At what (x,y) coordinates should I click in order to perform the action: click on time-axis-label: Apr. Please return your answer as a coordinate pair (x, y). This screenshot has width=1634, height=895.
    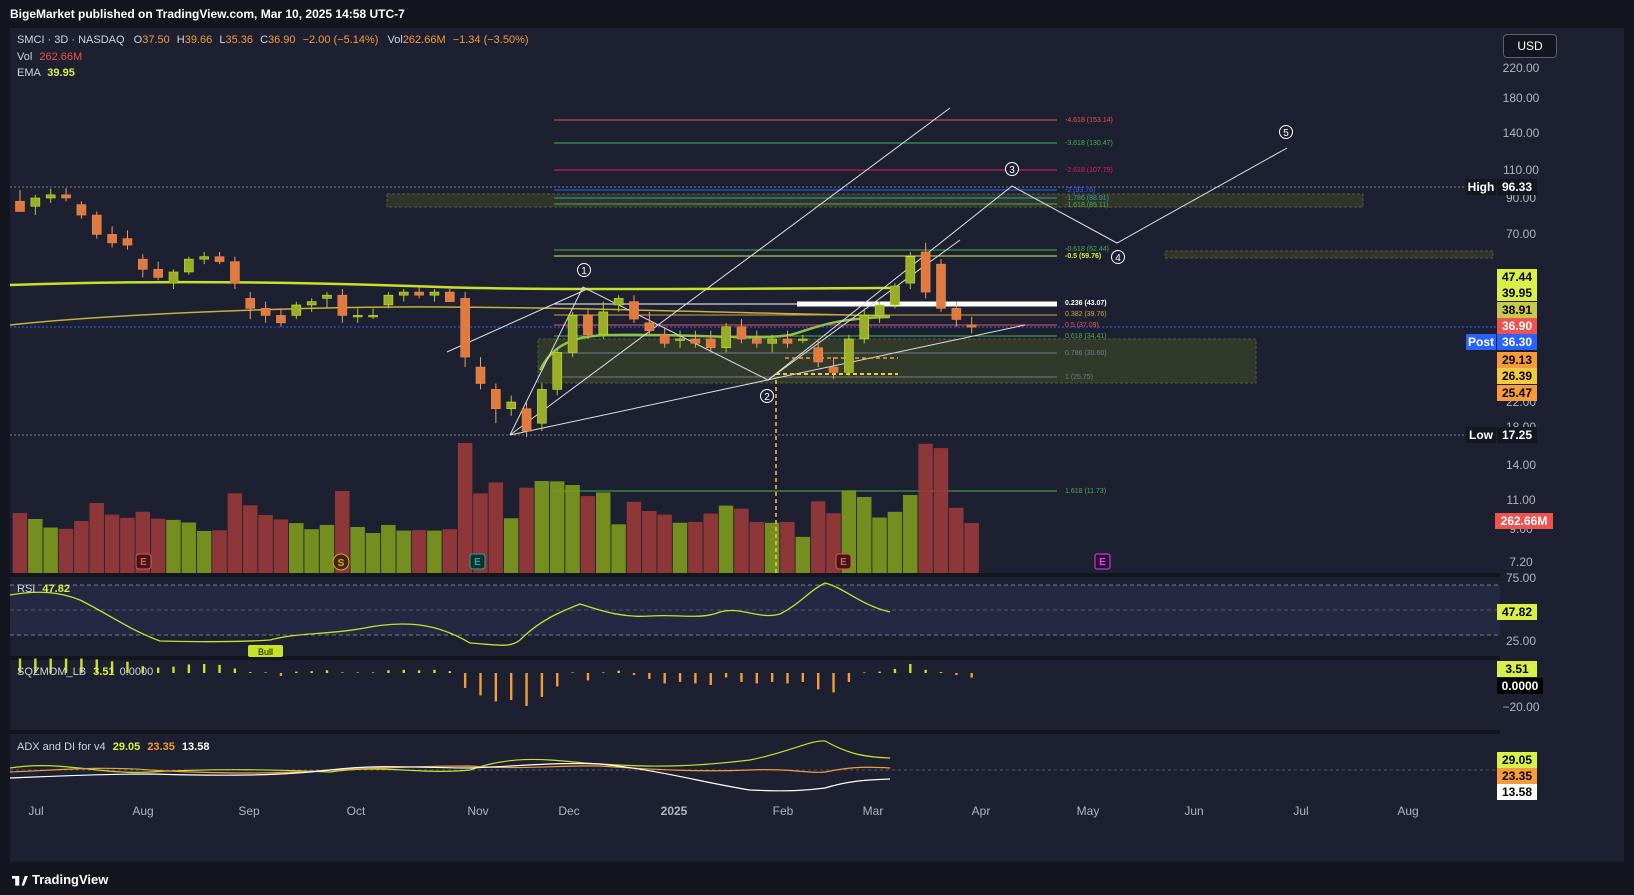
    Looking at the image, I should click on (981, 811).